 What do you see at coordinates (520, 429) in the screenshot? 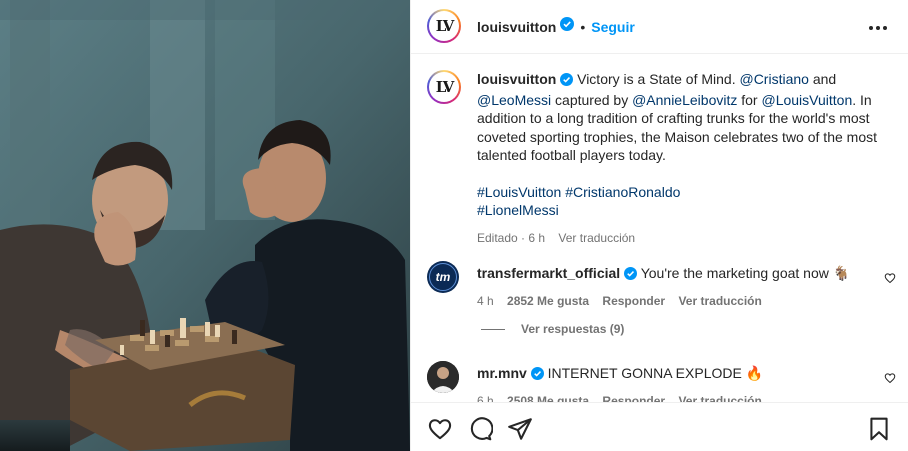
I see `share-icon` at bounding box center [520, 429].